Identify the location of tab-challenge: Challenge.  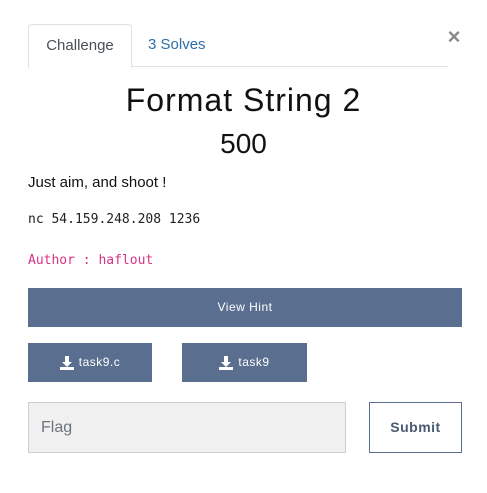
(80, 46).